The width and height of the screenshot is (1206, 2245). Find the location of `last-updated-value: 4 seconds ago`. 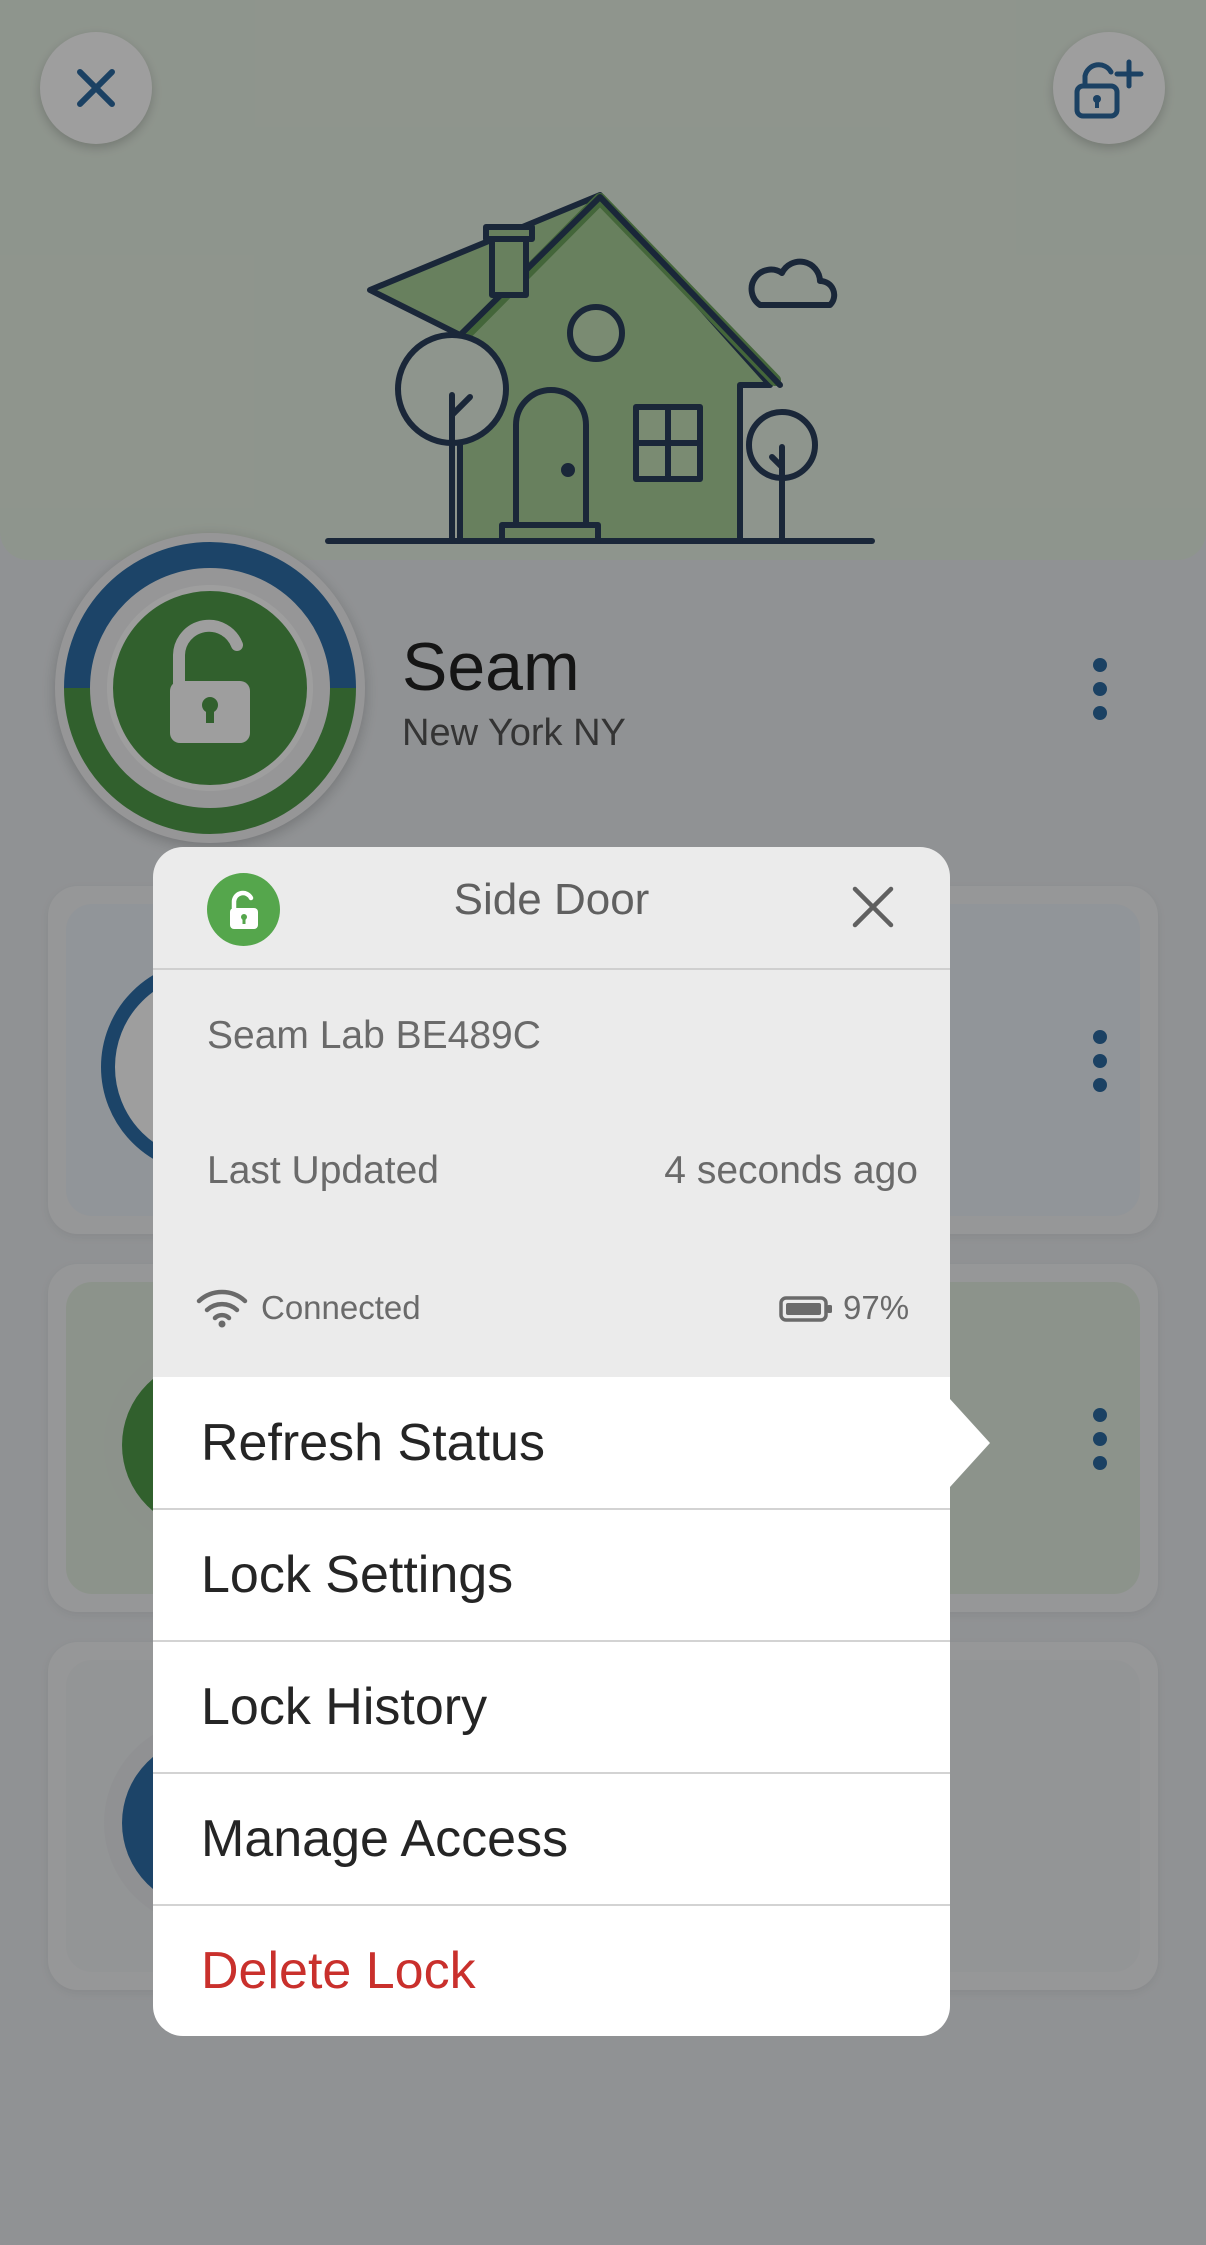

last-updated-value: 4 seconds ago is located at coordinates (791, 1170).